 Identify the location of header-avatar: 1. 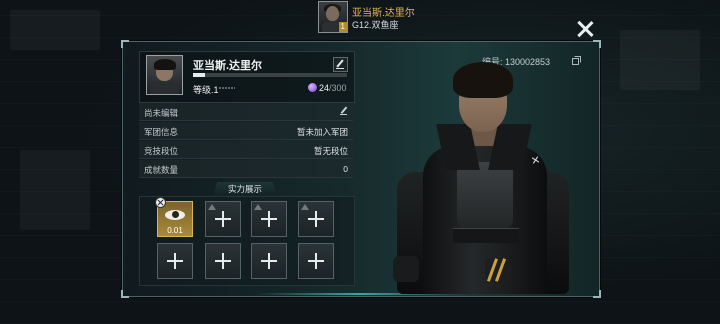
(333, 17).